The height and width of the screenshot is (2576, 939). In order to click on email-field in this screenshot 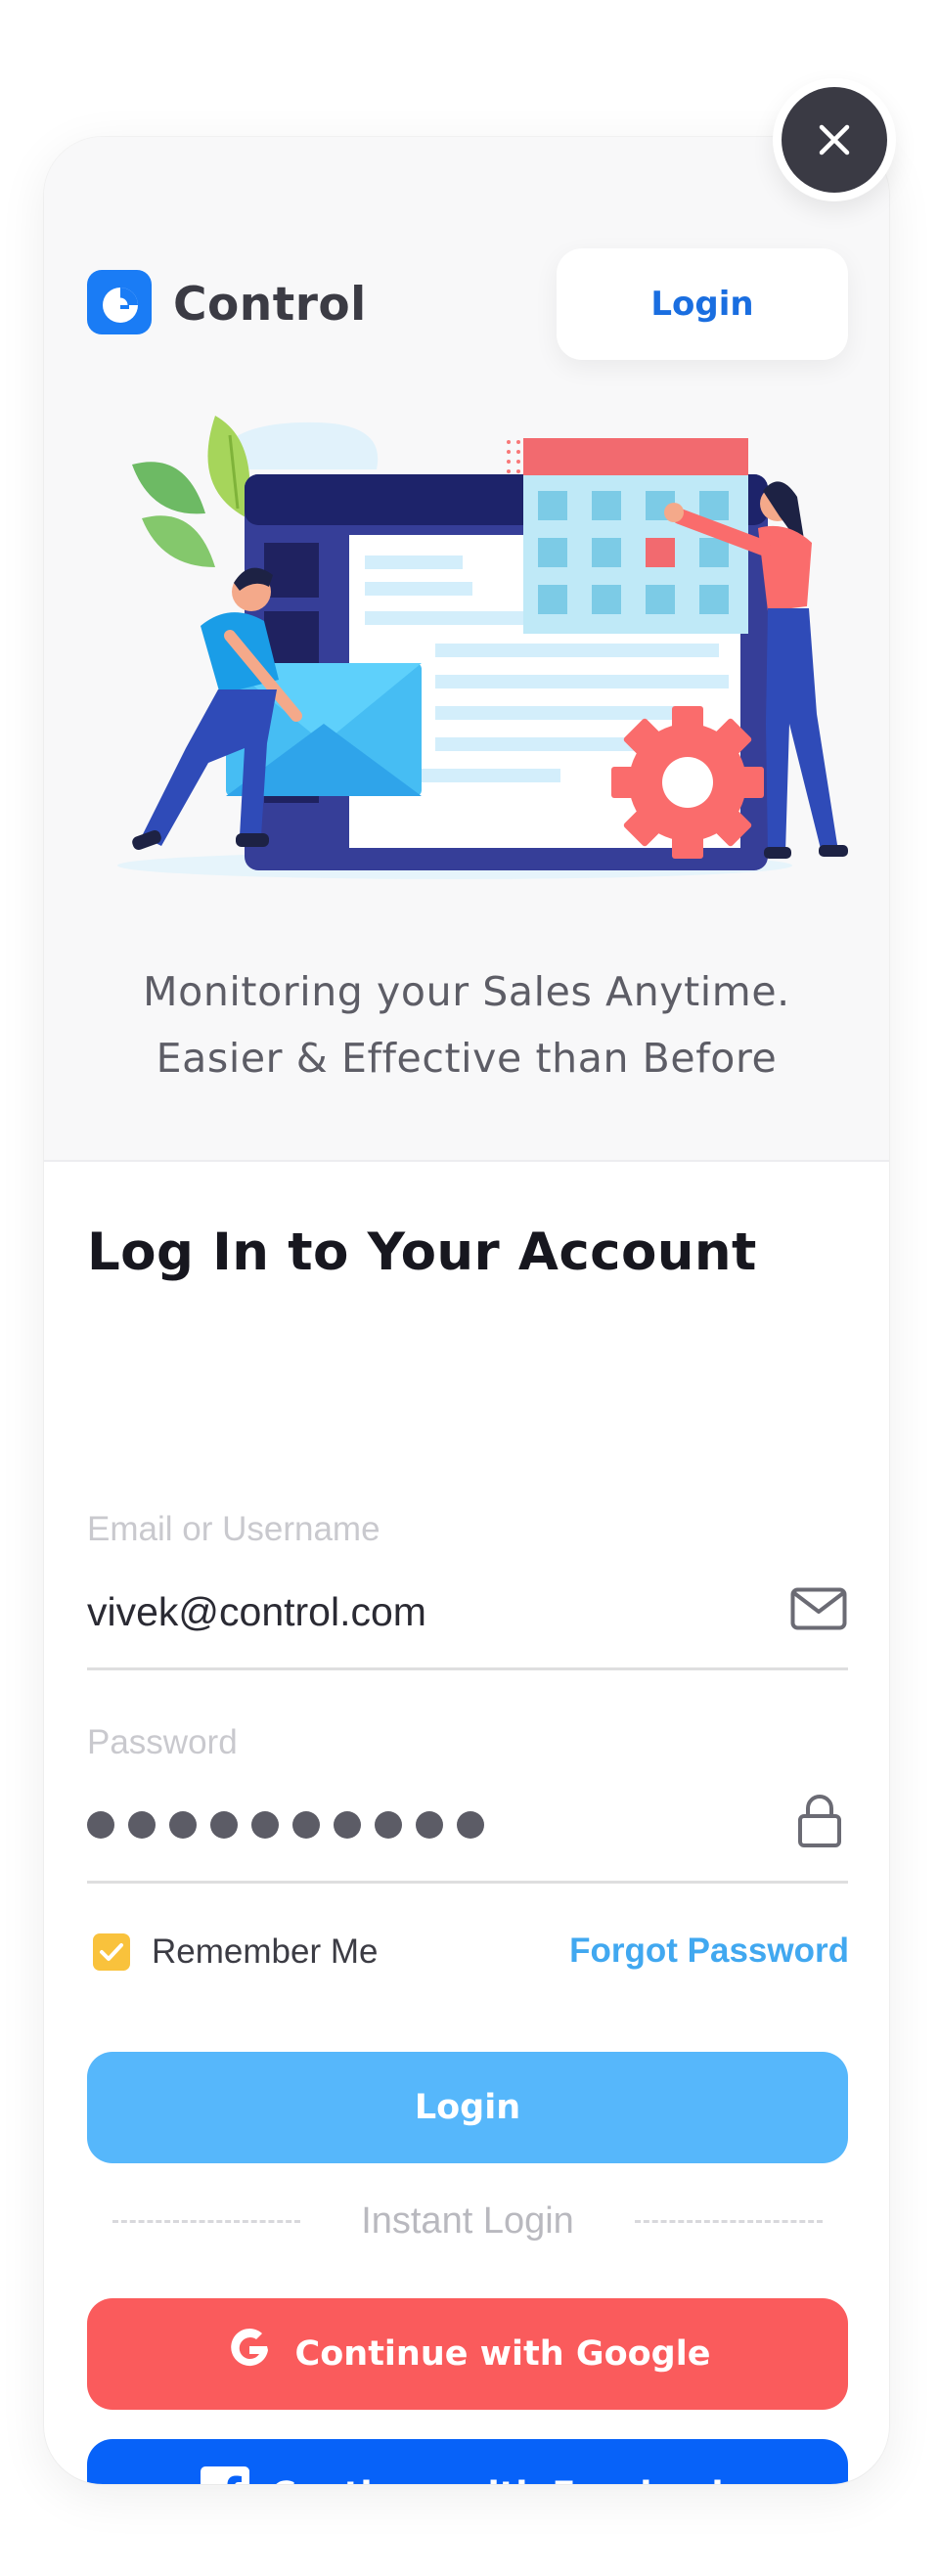, I will do `click(419, 1611)`.